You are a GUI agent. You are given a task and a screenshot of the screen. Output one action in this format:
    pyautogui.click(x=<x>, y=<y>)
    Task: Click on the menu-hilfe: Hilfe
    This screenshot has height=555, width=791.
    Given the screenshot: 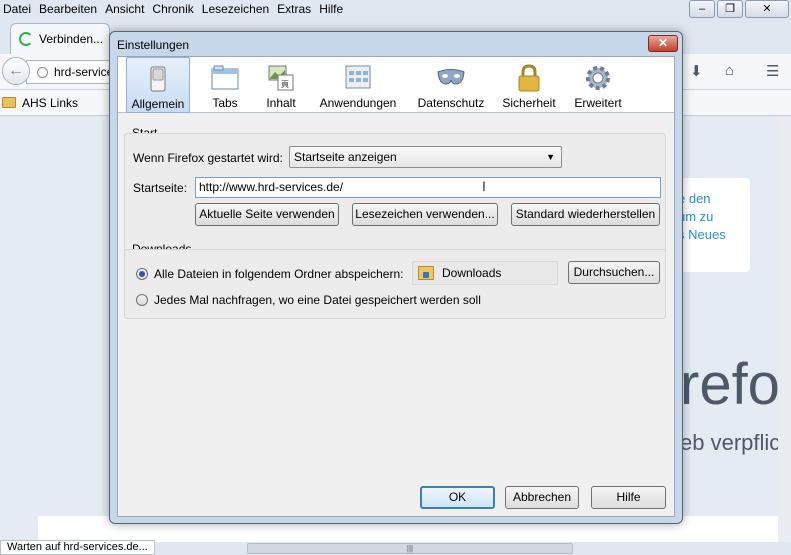 What is the action you would take?
    pyautogui.click(x=332, y=9)
    